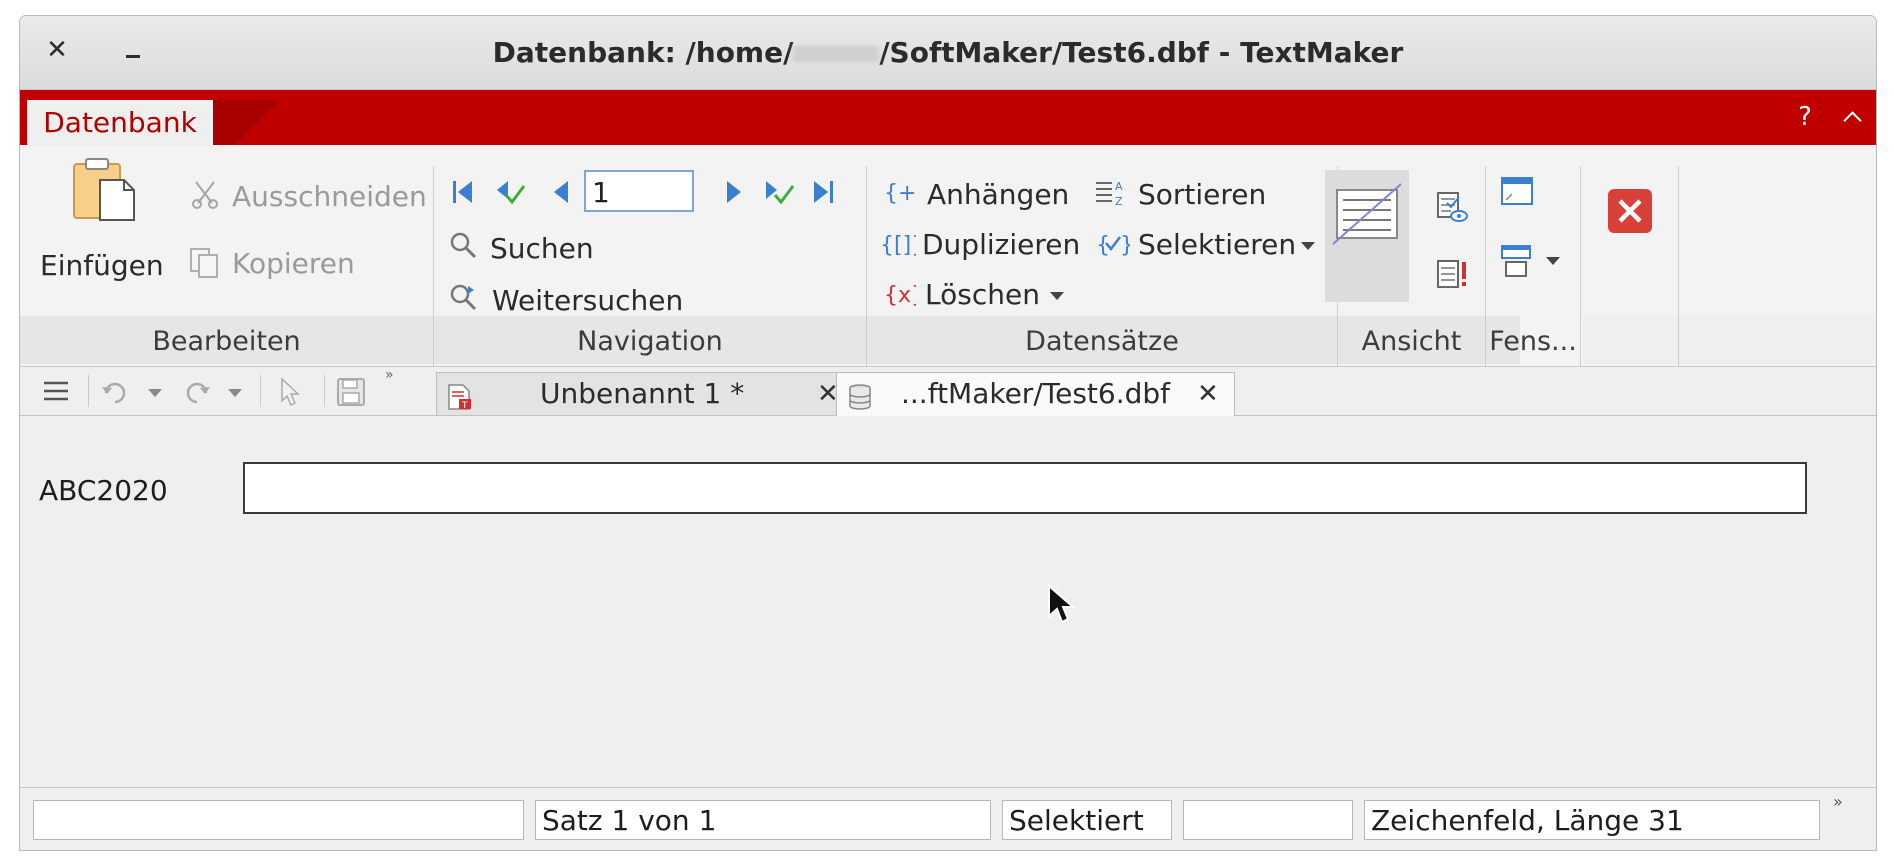 Image resolution: width=1894 pixels, height=867 pixels. What do you see at coordinates (1630, 213) in the screenshot?
I see `close-database-icon` at bounding box center [1630, 213].